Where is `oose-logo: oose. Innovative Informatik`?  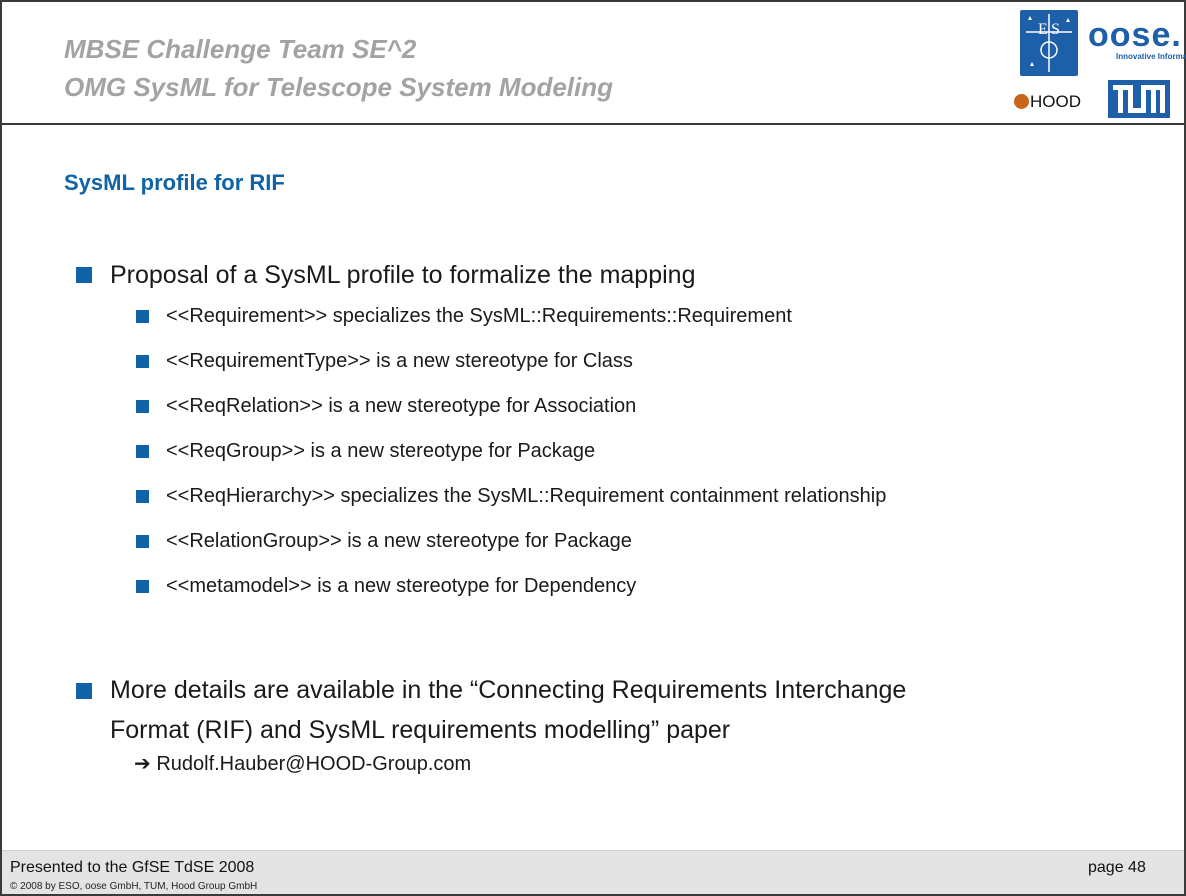
oose-logo: oose. Innovative Informatik is located at coordinates (1137, 39).